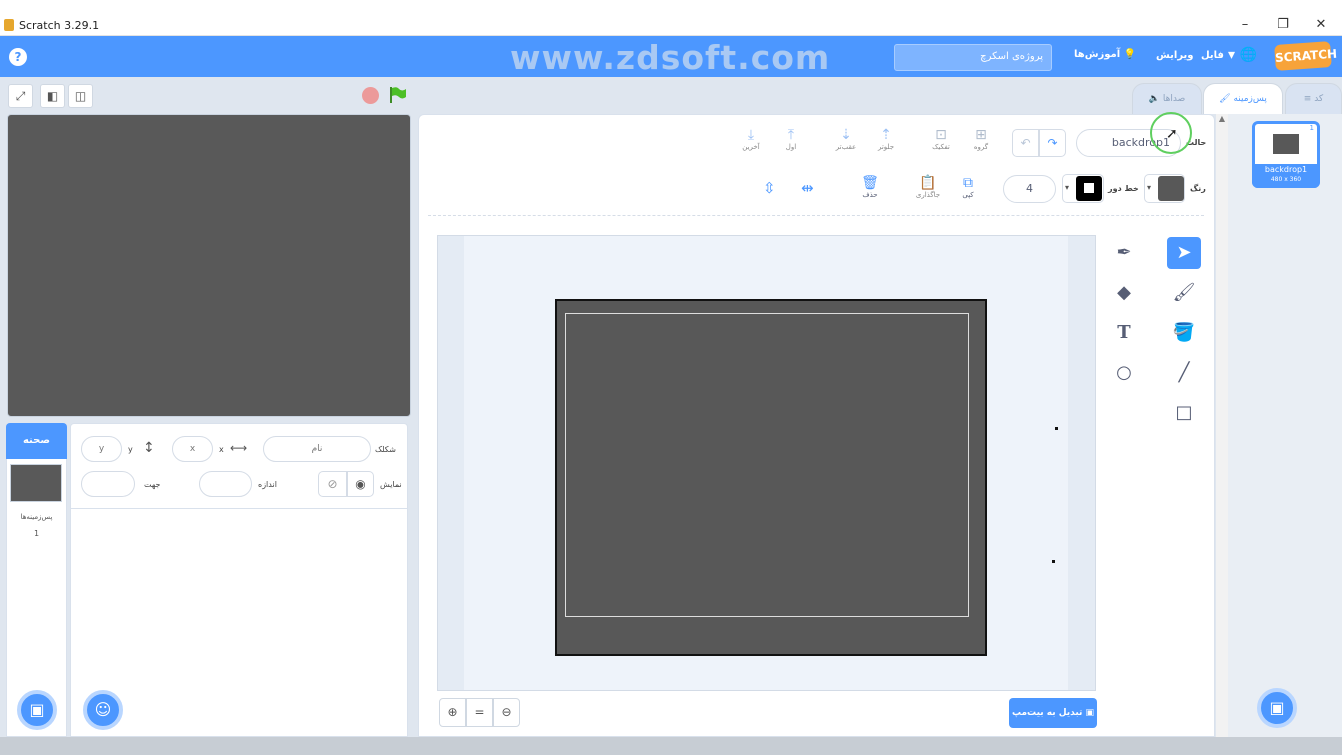  I want to click on reshape-tool-icon: ✒, so click(1124, 253).